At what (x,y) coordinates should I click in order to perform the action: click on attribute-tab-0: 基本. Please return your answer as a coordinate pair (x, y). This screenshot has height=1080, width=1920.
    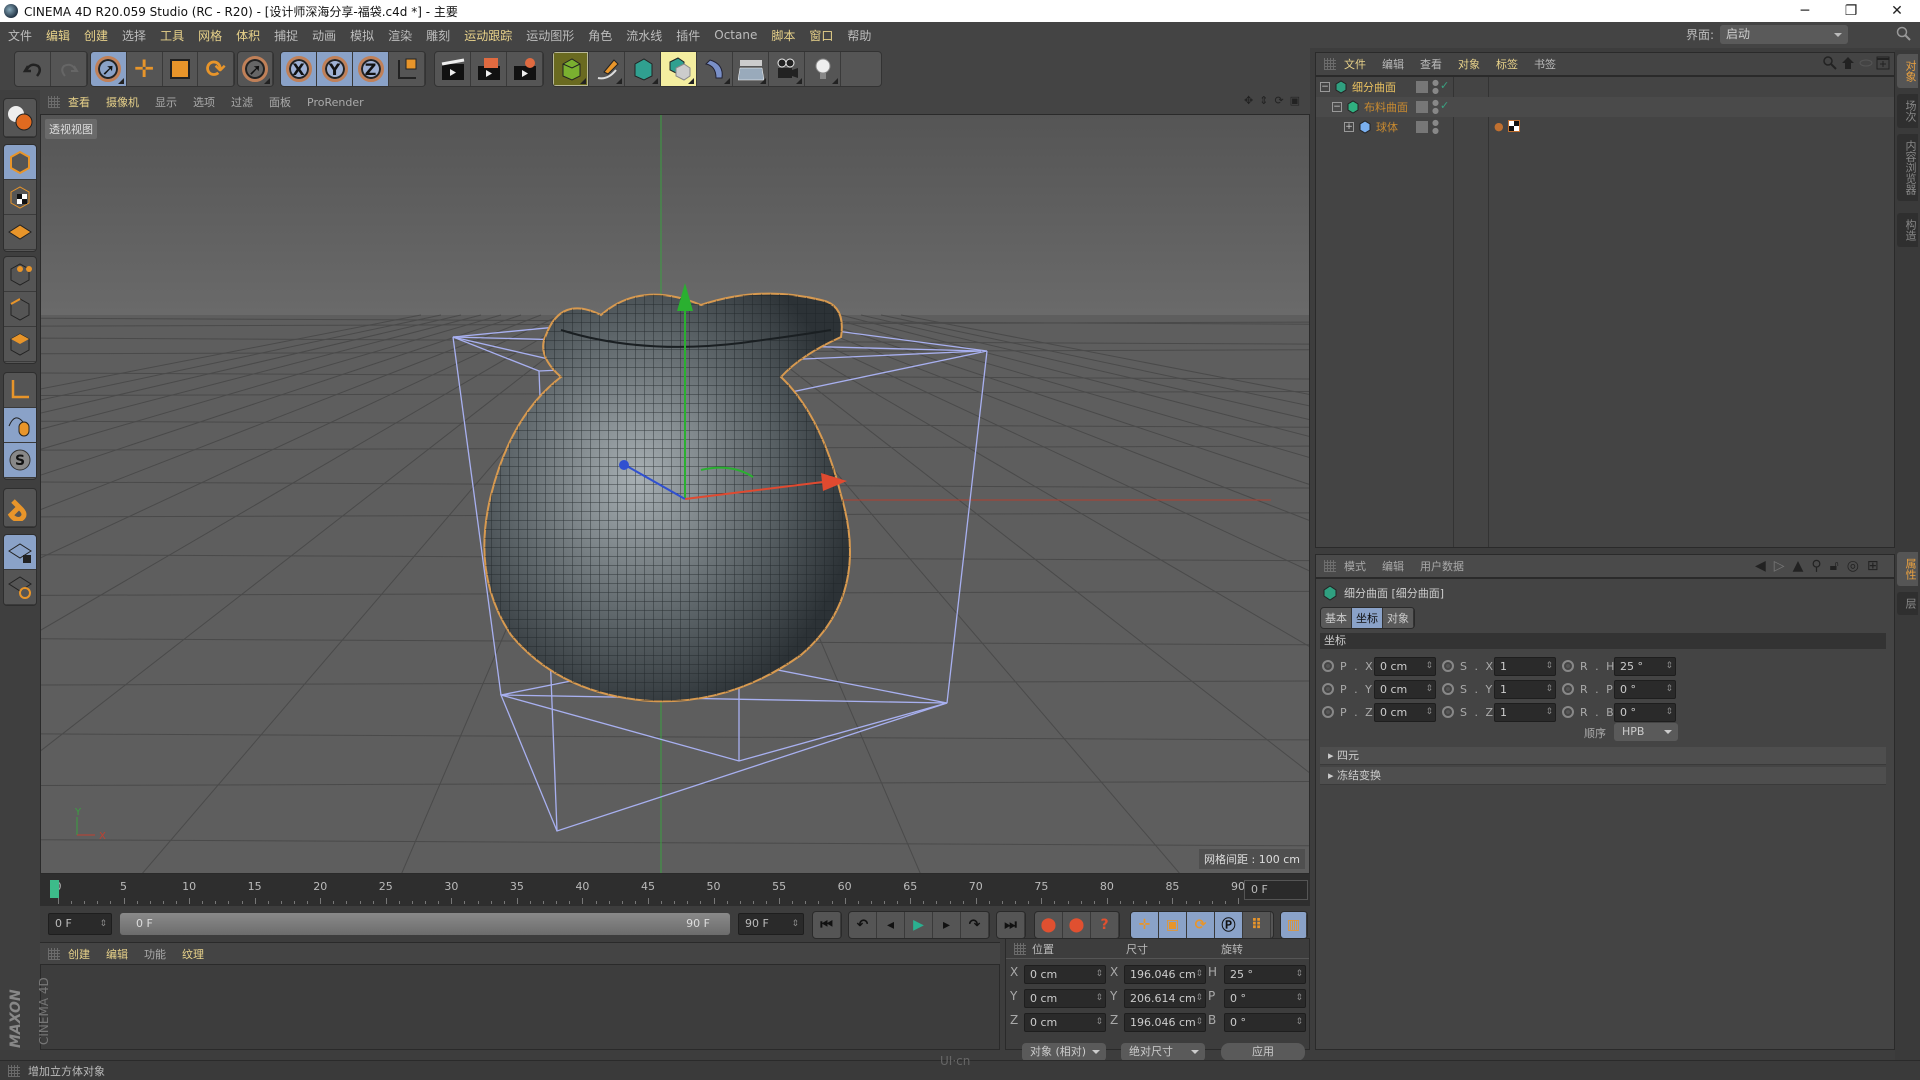
    Looking at the image, I should click on (1336, 618).